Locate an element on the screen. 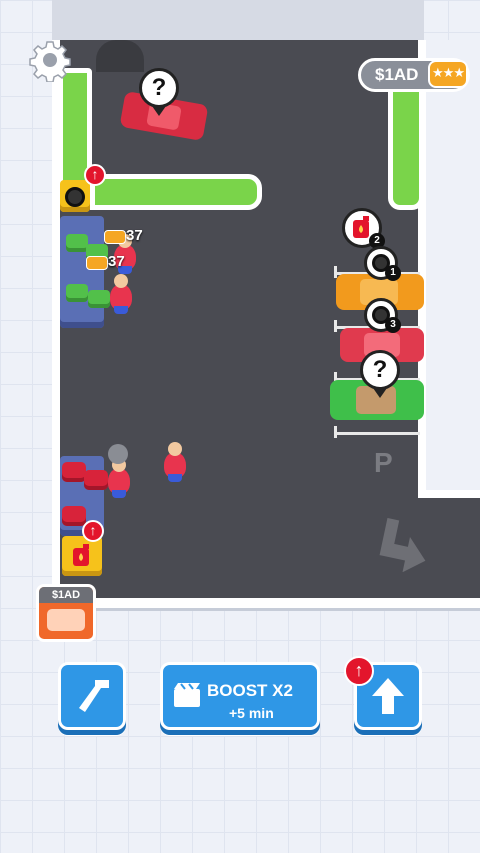 The width and height of the screenshot is (480, 853). build-button is located at coordinates (92, 696).